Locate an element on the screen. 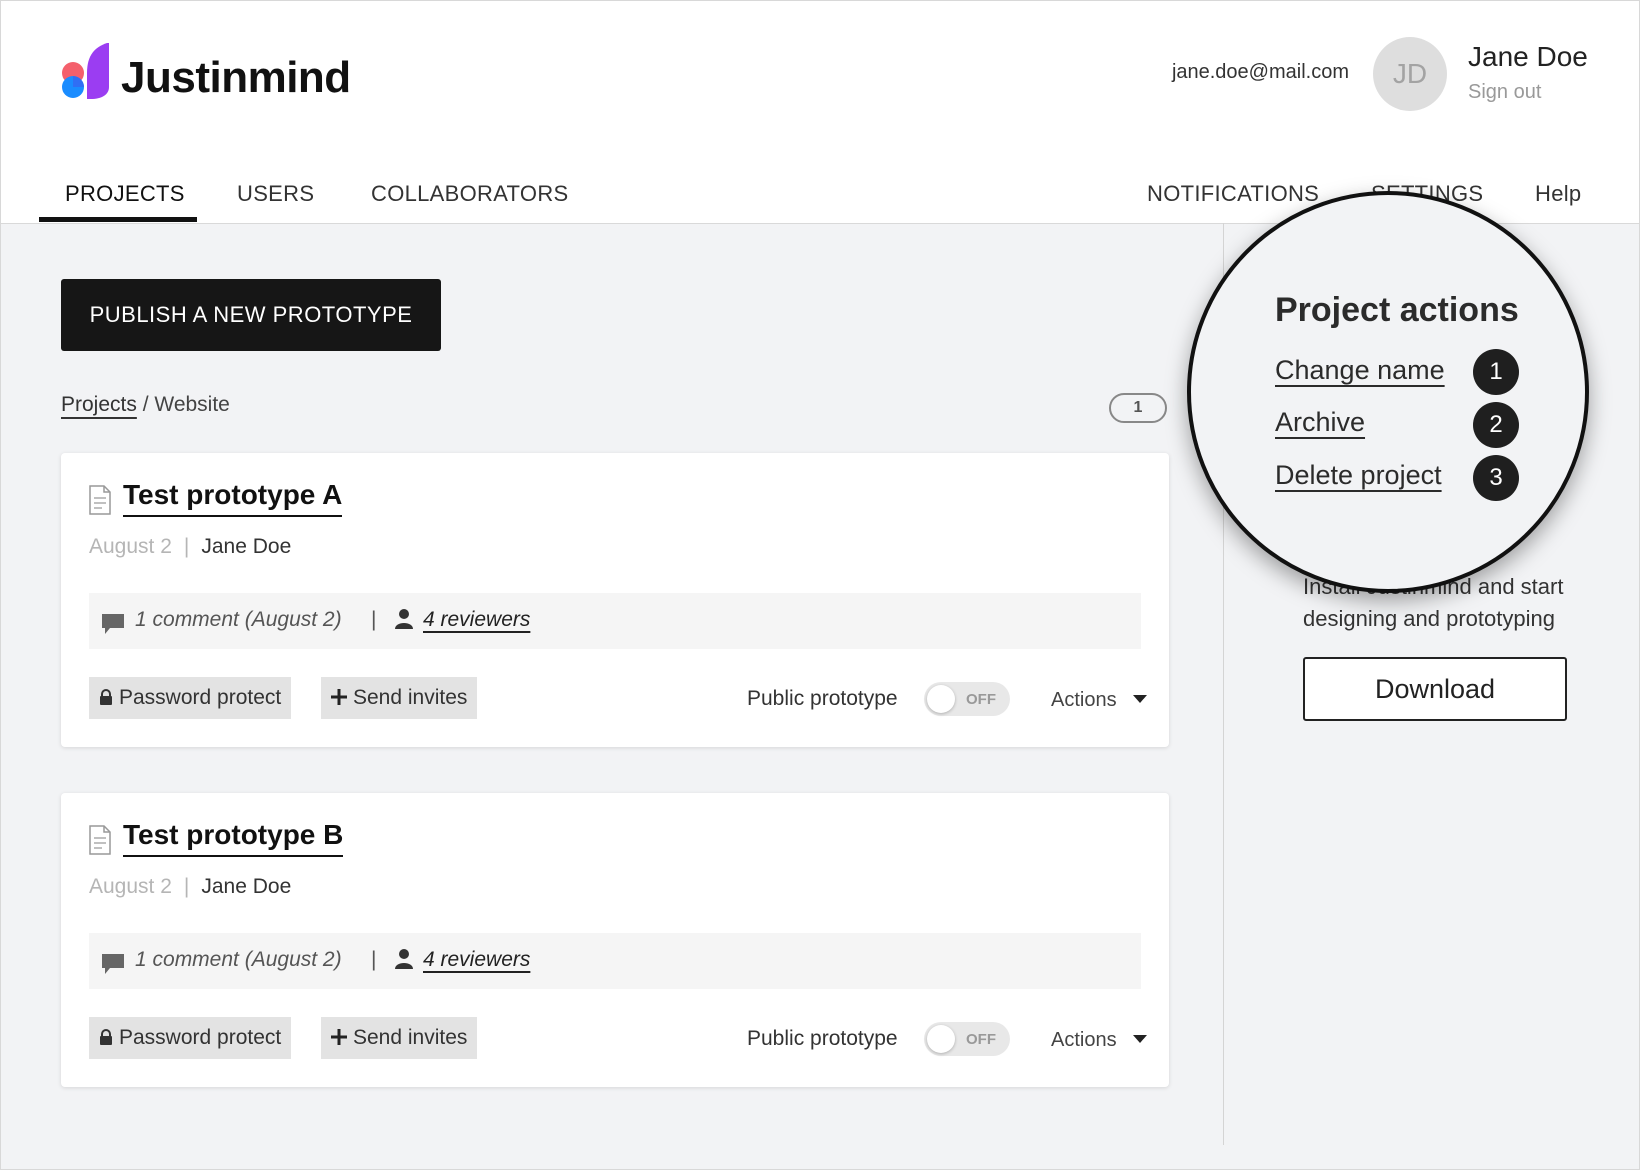 This screenshot has height=1170, width=1640. download-button: Download is located at coordinates (1435, 689).